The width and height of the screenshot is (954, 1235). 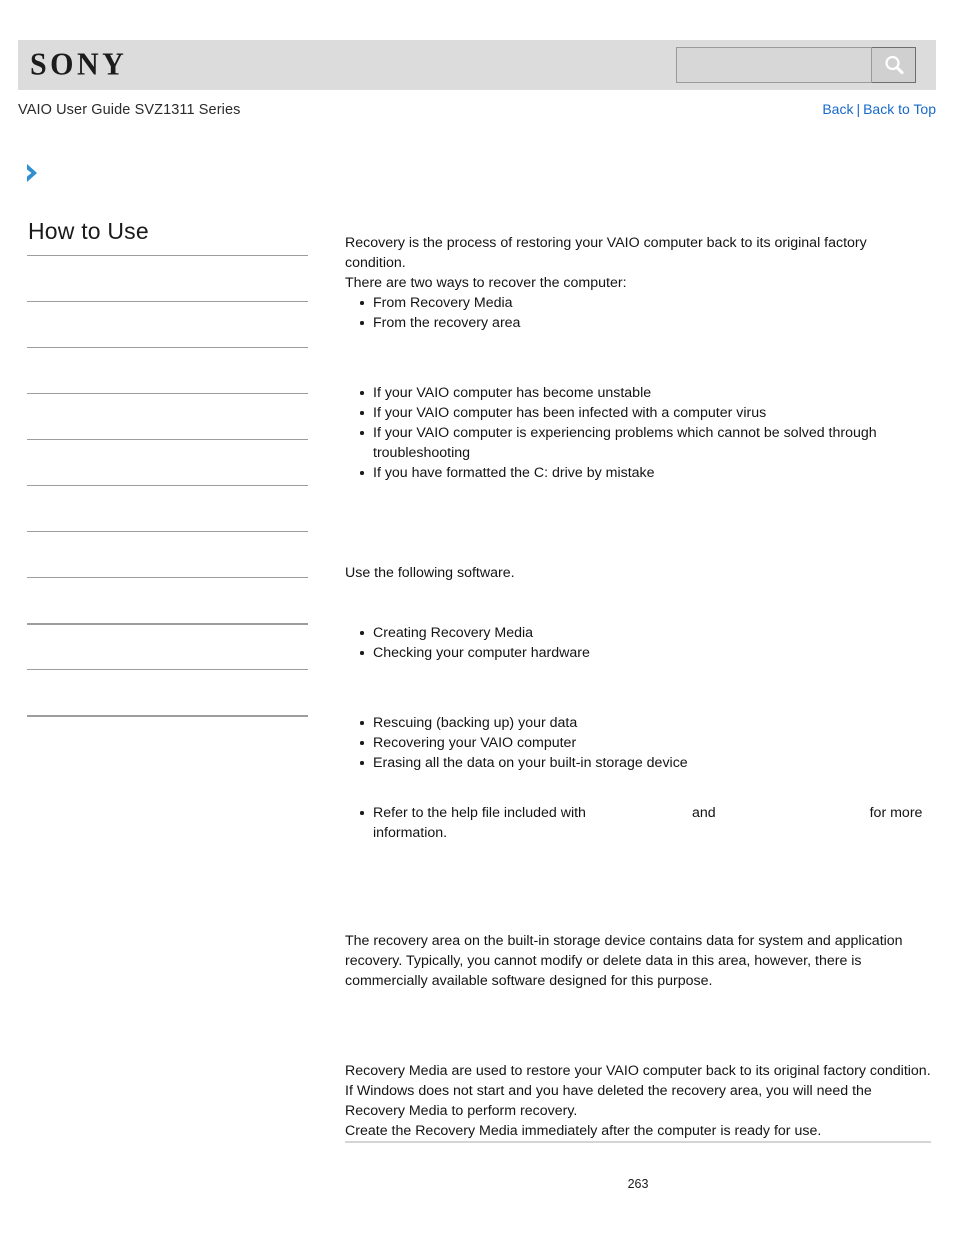 I want to click on footer-divider, so click(x=638, y=1142).